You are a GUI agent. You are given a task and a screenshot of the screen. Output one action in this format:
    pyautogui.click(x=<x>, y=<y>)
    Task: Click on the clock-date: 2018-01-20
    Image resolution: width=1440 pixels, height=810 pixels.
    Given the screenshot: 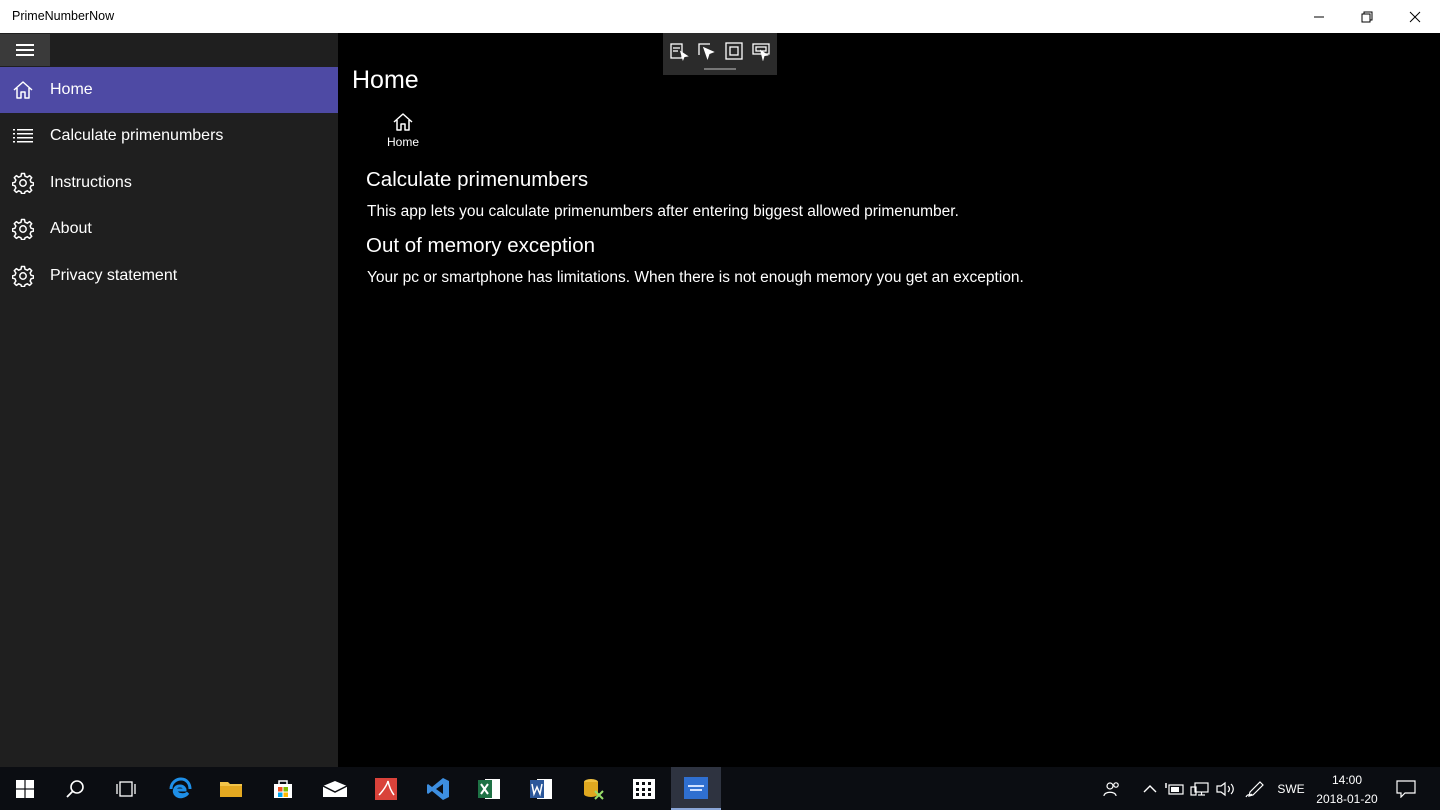 What is the action you would take?
    pyautogui.click(x=1347, y=799)
    